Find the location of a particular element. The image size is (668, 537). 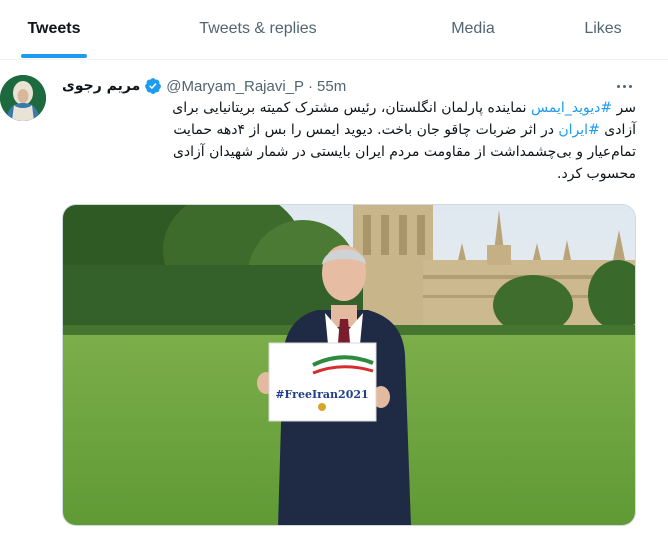

author-name: مریم رجوی is located at coordinates (101, 86).